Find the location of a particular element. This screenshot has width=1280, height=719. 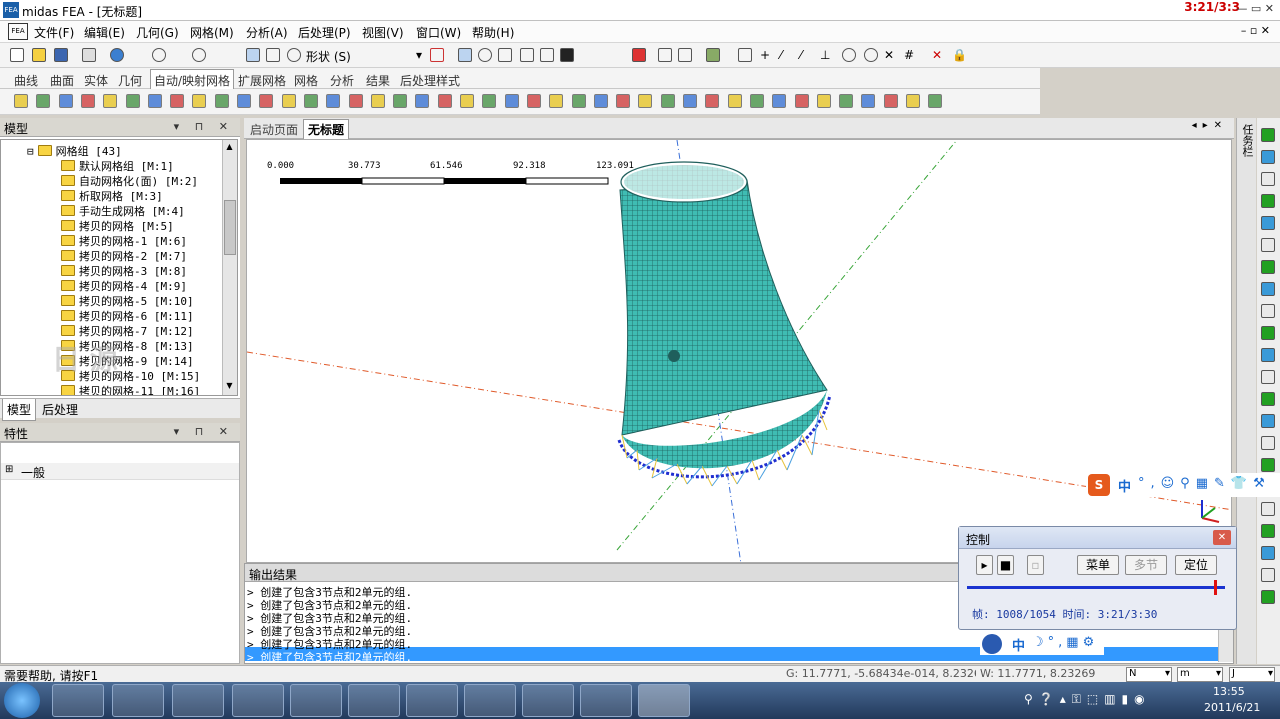

book-icon is located at coordinates (713, 55).